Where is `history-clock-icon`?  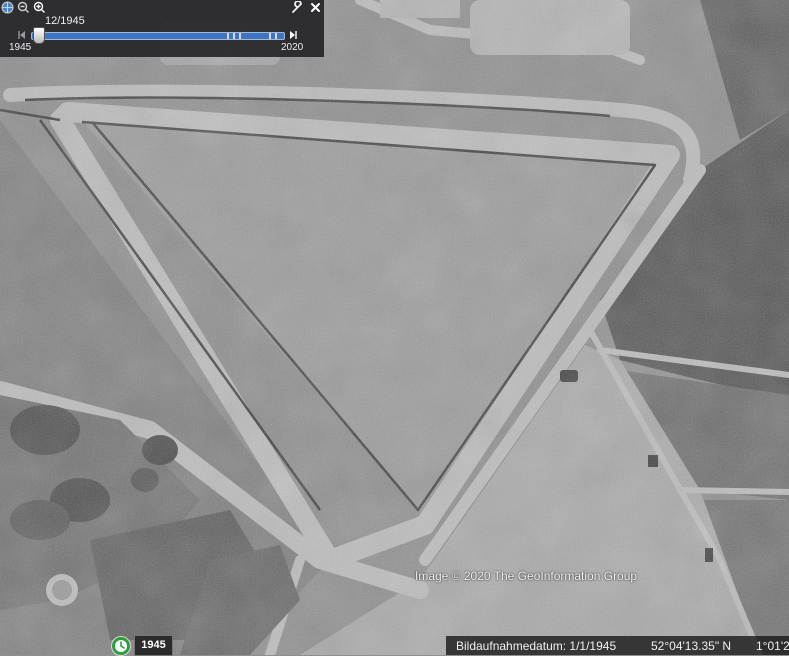
history-clock-icon is located at coordinates (121, 646).